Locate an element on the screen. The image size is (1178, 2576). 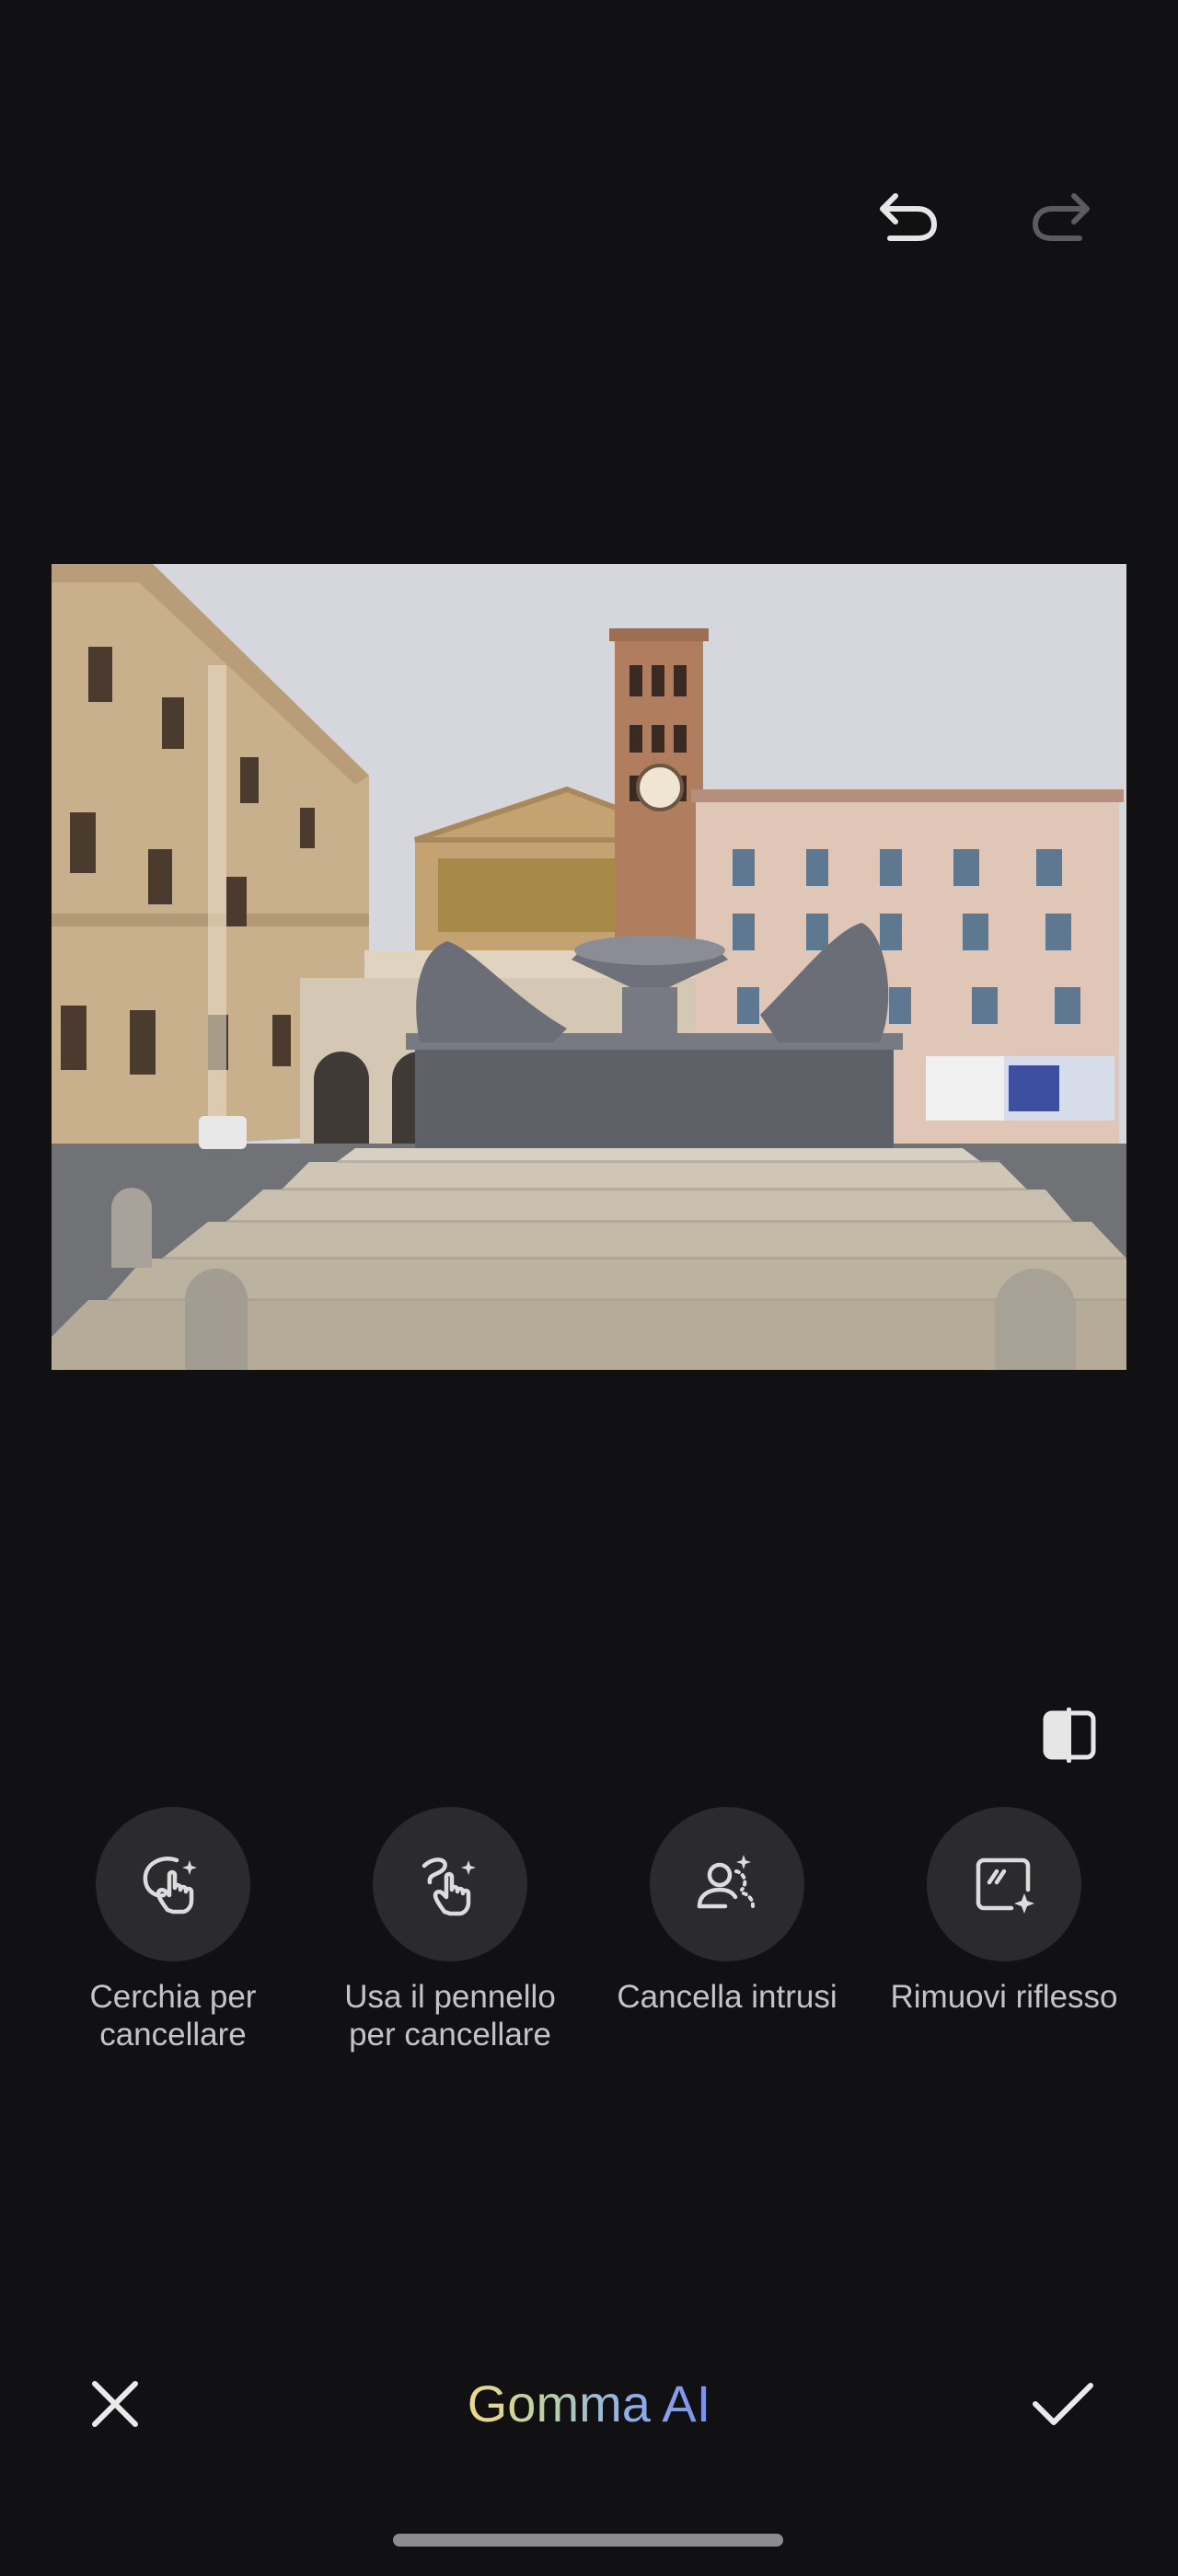
remove-people-icon is located at coordinates (726, 1882).